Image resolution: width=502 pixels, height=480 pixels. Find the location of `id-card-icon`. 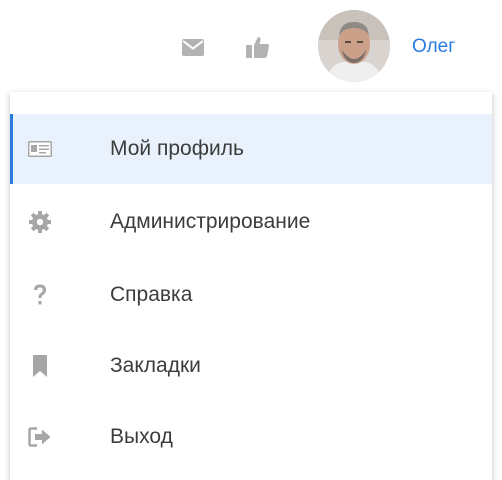

id-card-icon is located at coordinates (40, 149).